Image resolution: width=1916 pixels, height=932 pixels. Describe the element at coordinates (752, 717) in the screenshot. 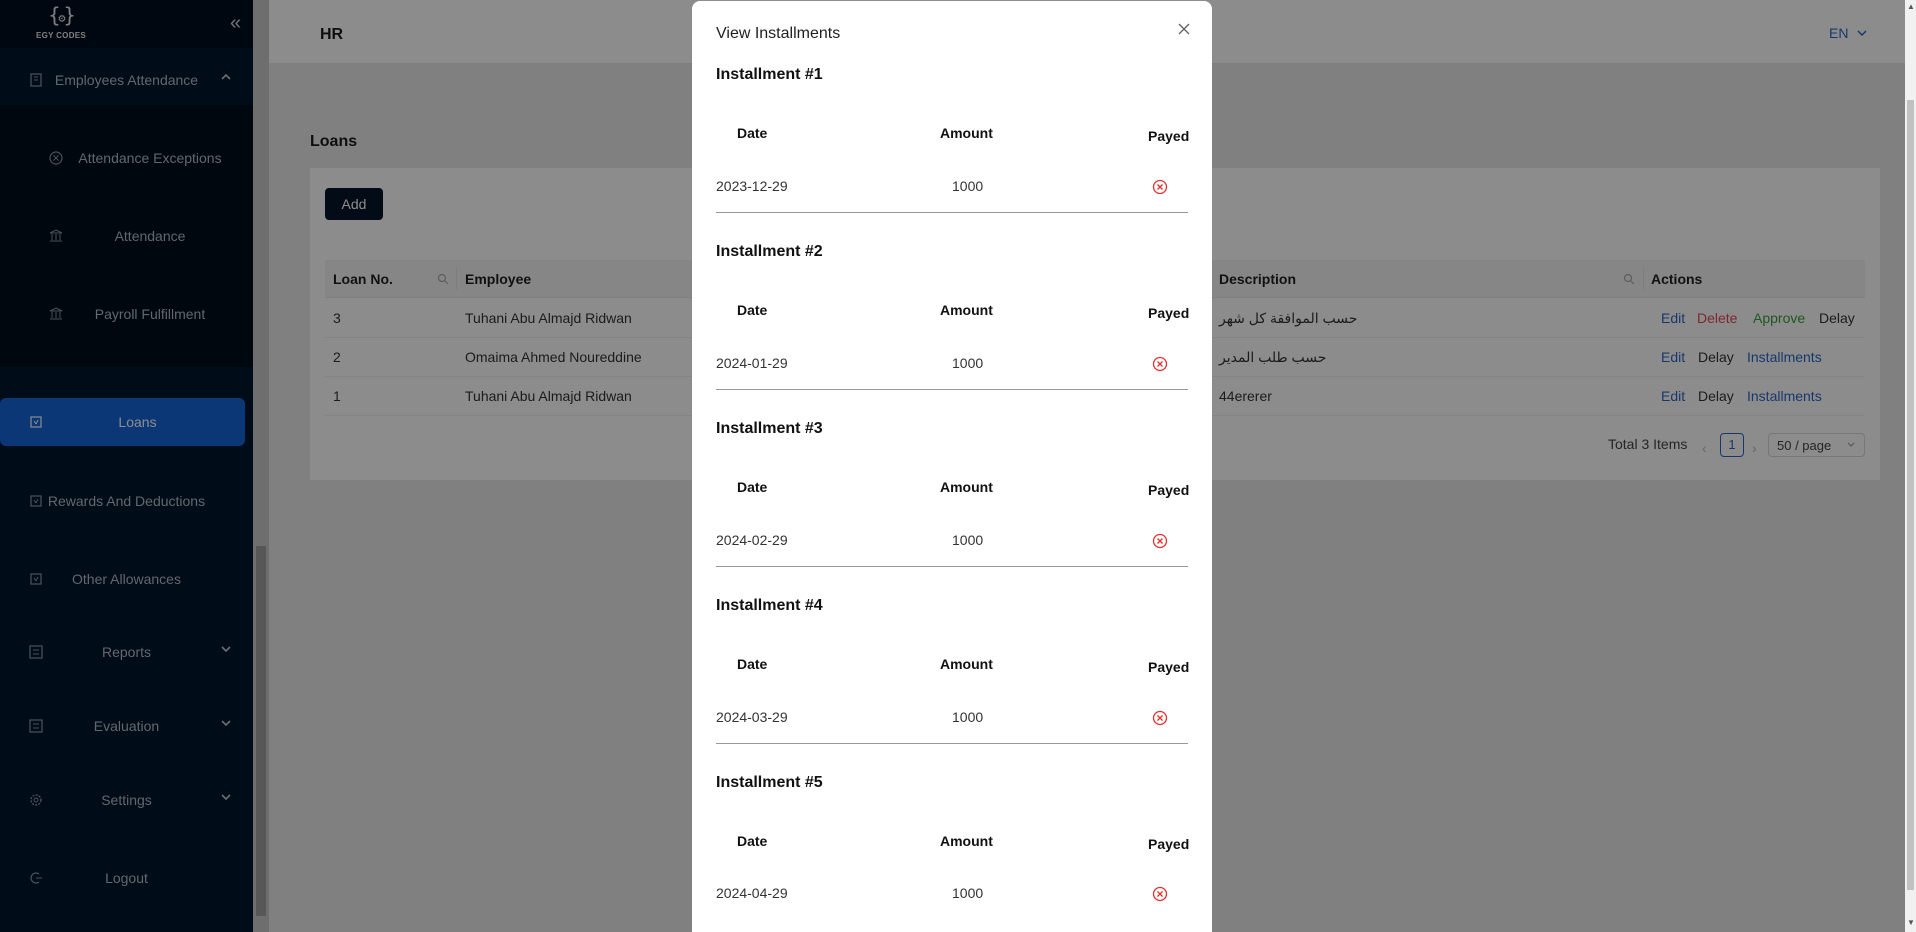

I see `installment-date: 2024-03-29` at that location.